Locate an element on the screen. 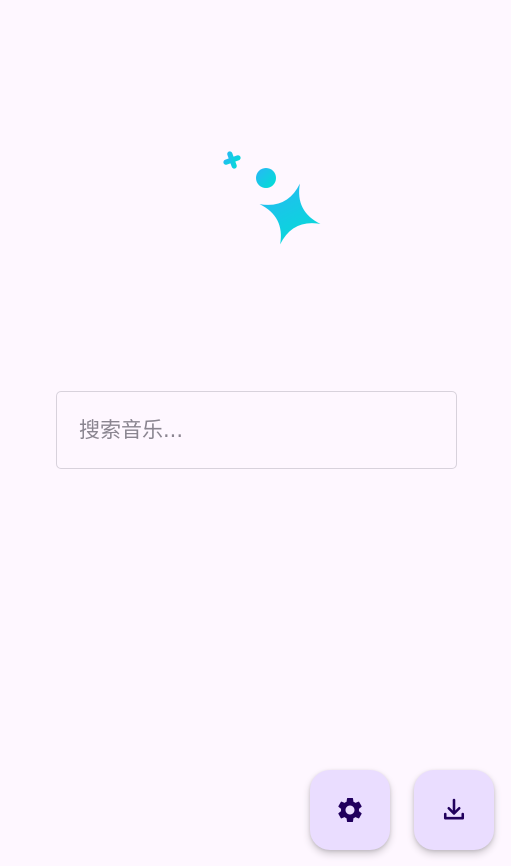 The height and width of the screenshot is (866, 511). search-input is located at coordinates (256, 430).